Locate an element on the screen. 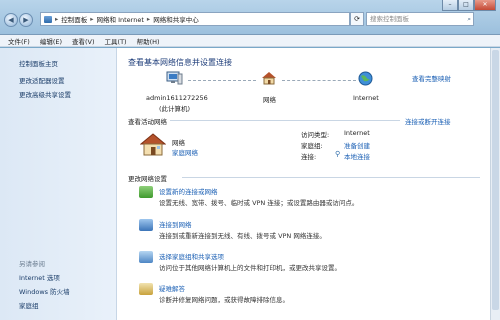 The height and width of the screenshot is (320, 500). search-input: 搜索控制面板 ⌕ is located at coordinates (420, 19).